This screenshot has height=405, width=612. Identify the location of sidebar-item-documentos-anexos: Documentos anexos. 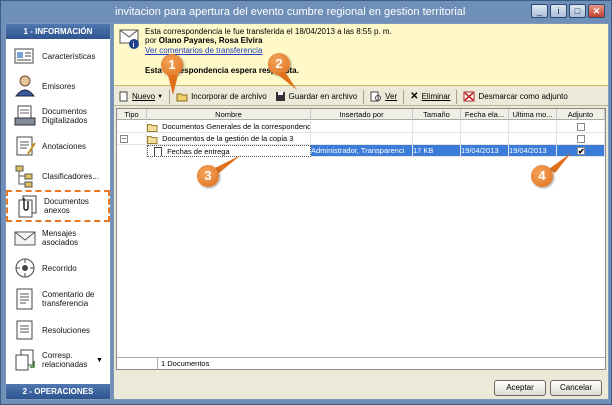
(58, 206).